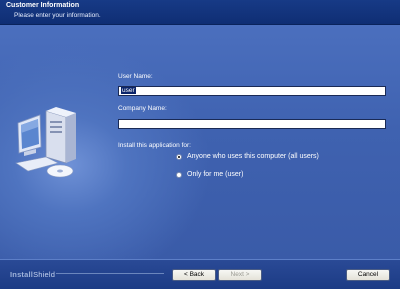  Describe the element at coordinates (252, 124) in the screenshot. I see `company-name-input` at that location.